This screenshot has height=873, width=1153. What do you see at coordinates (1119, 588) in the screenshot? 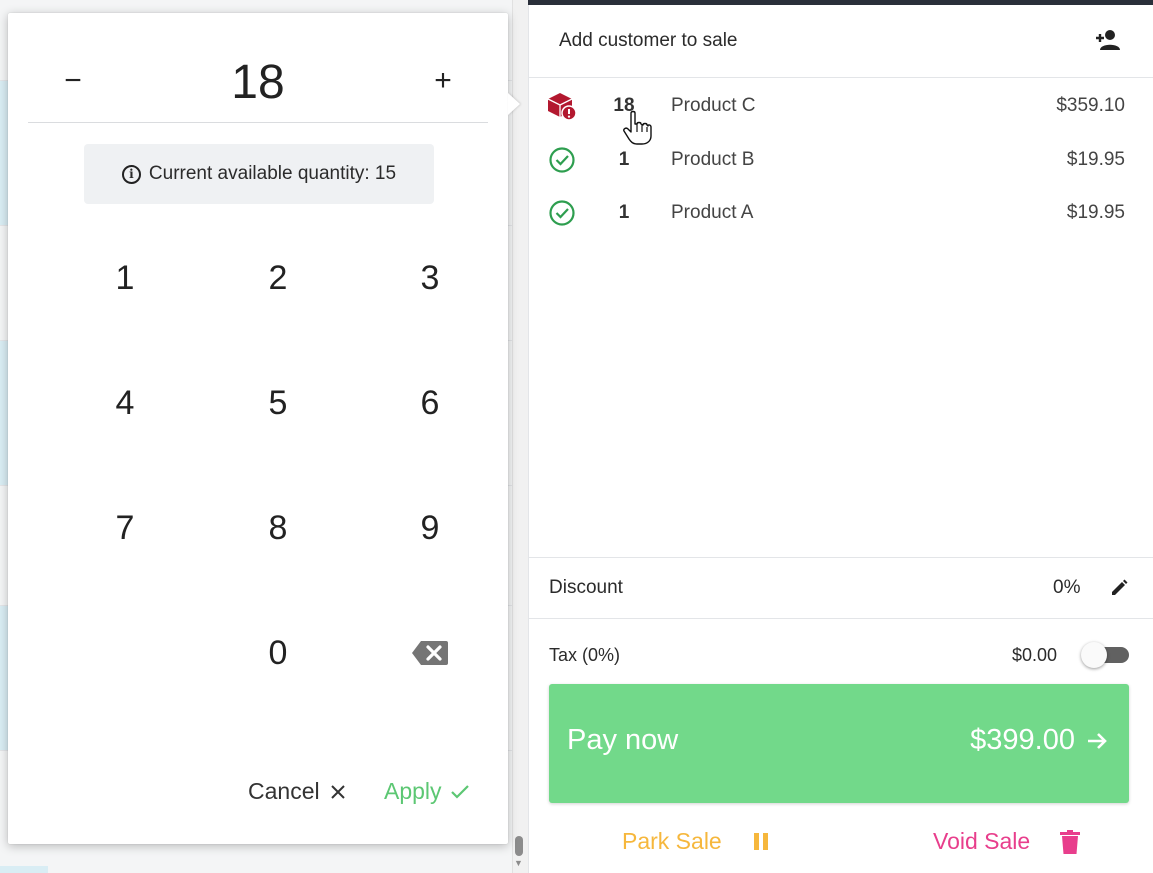
I see `pencil-icon` at bounding box center [1119, 588].